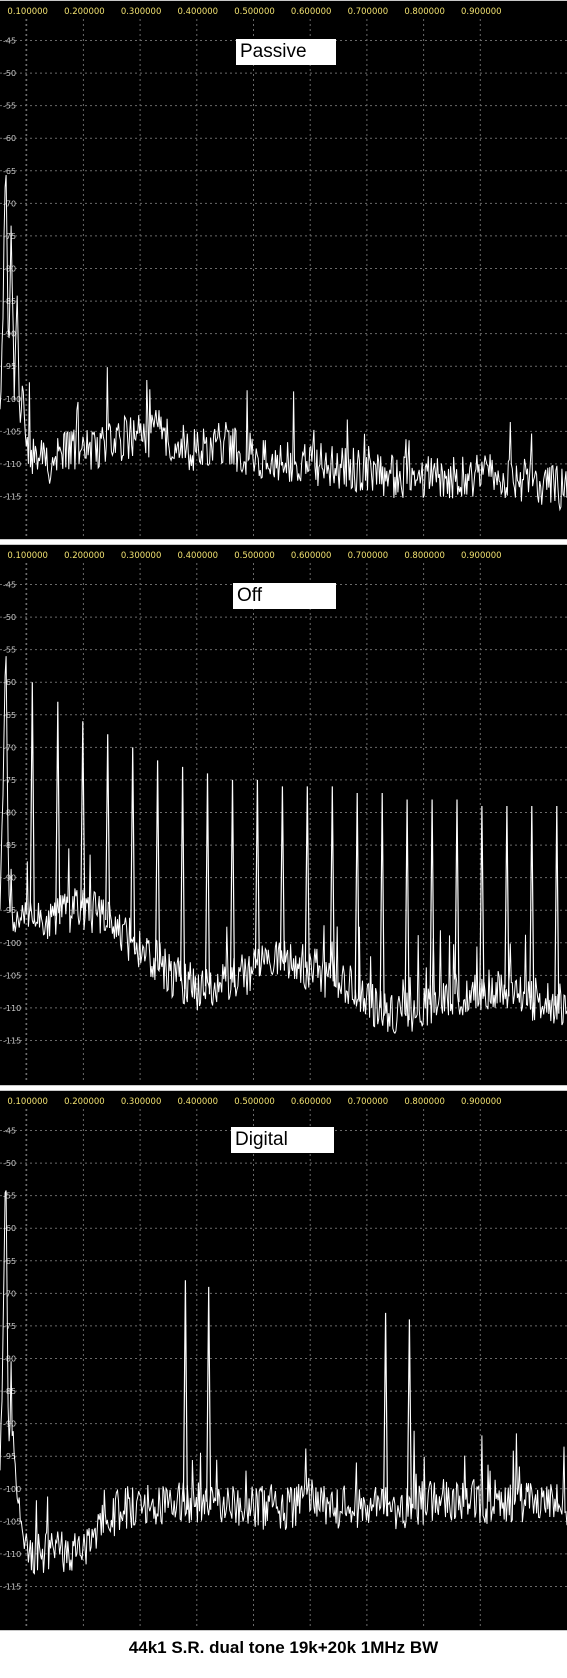 This screenshot has height=1678, width=567. I want to click on figure-caption: 44k1 S.R. dual tone 19k+20k 1MHz BW, so click(283, 1647).